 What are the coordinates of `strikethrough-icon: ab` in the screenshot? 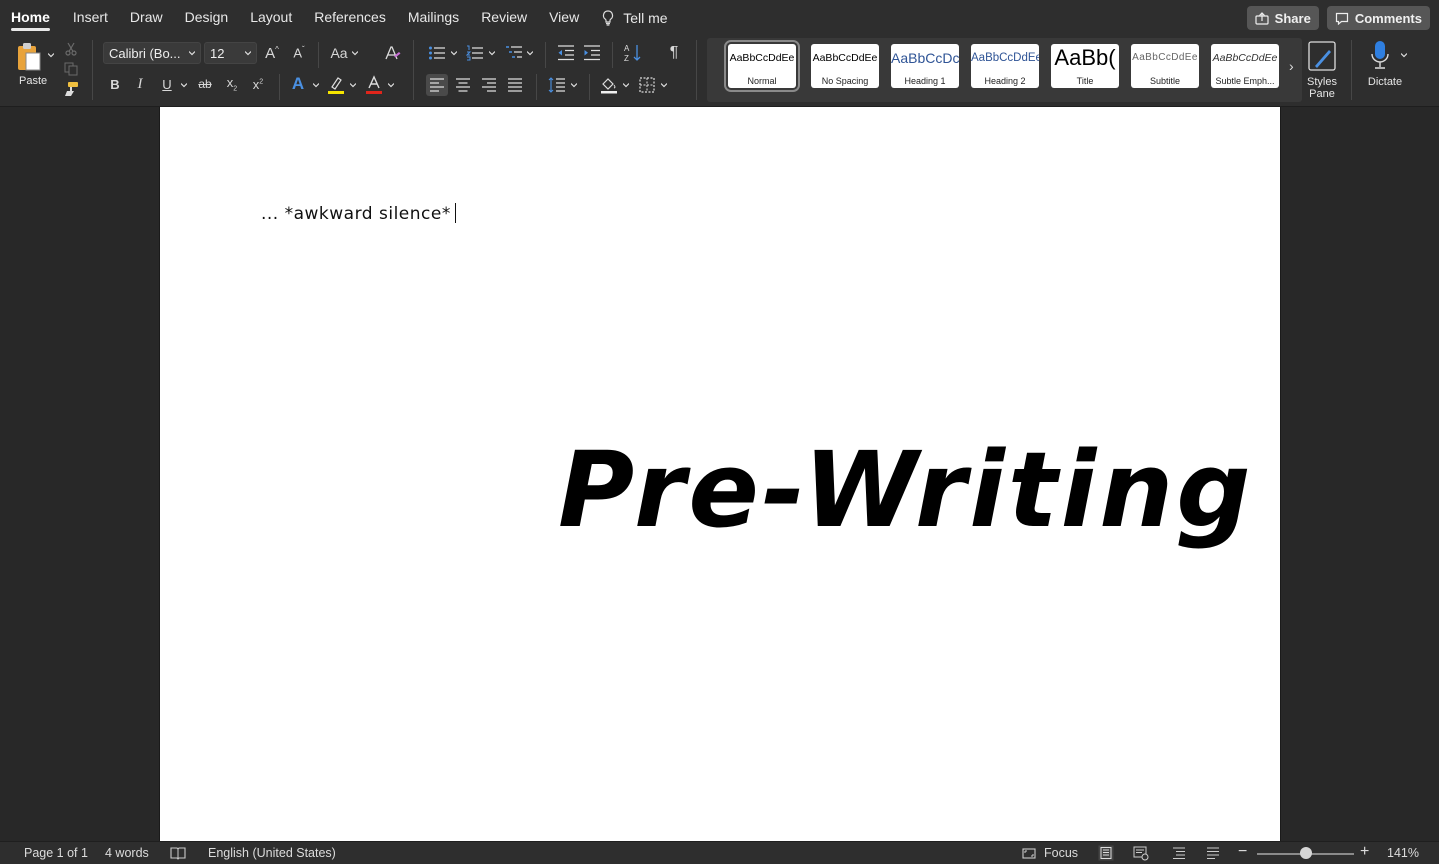 It's located at (205, 84).